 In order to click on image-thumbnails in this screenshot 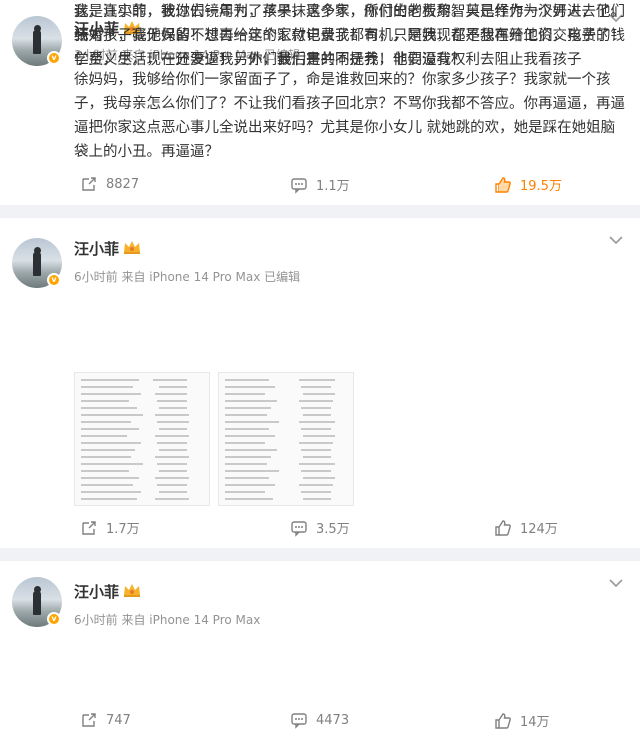, I will do `click(219, 439)`.